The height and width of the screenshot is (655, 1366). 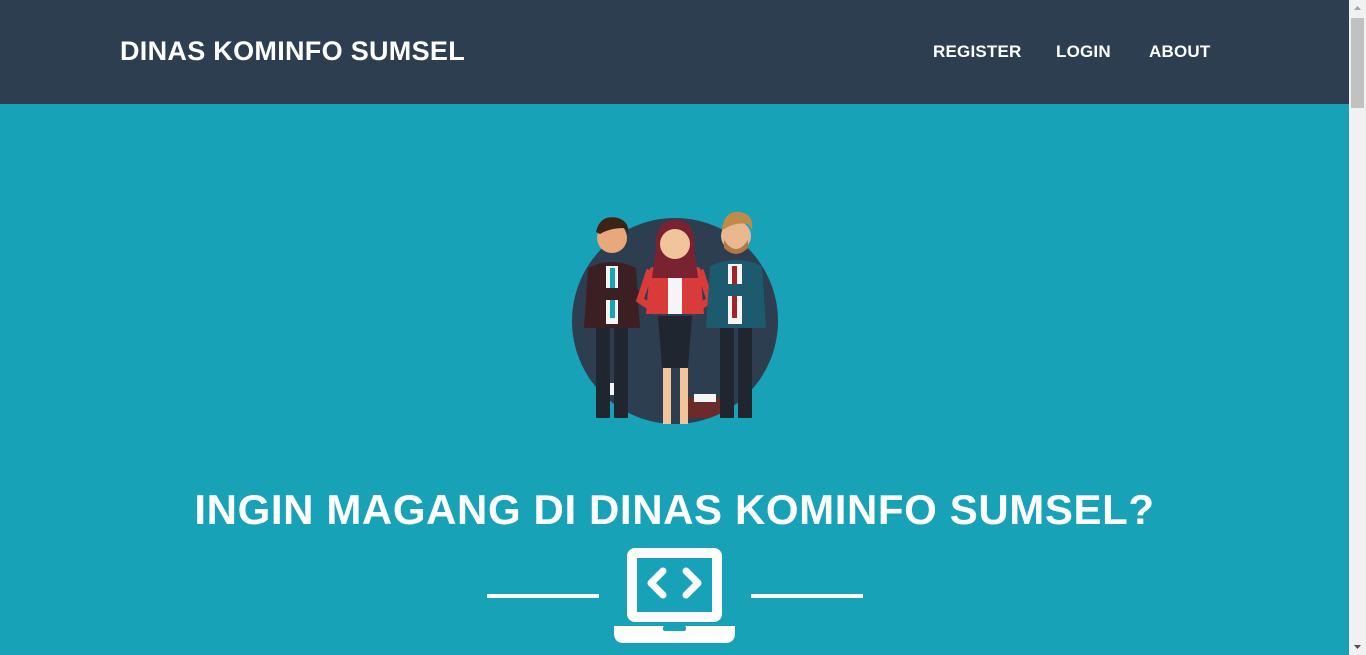 I want to click on divider-line-left, so click(x=543, y=596).